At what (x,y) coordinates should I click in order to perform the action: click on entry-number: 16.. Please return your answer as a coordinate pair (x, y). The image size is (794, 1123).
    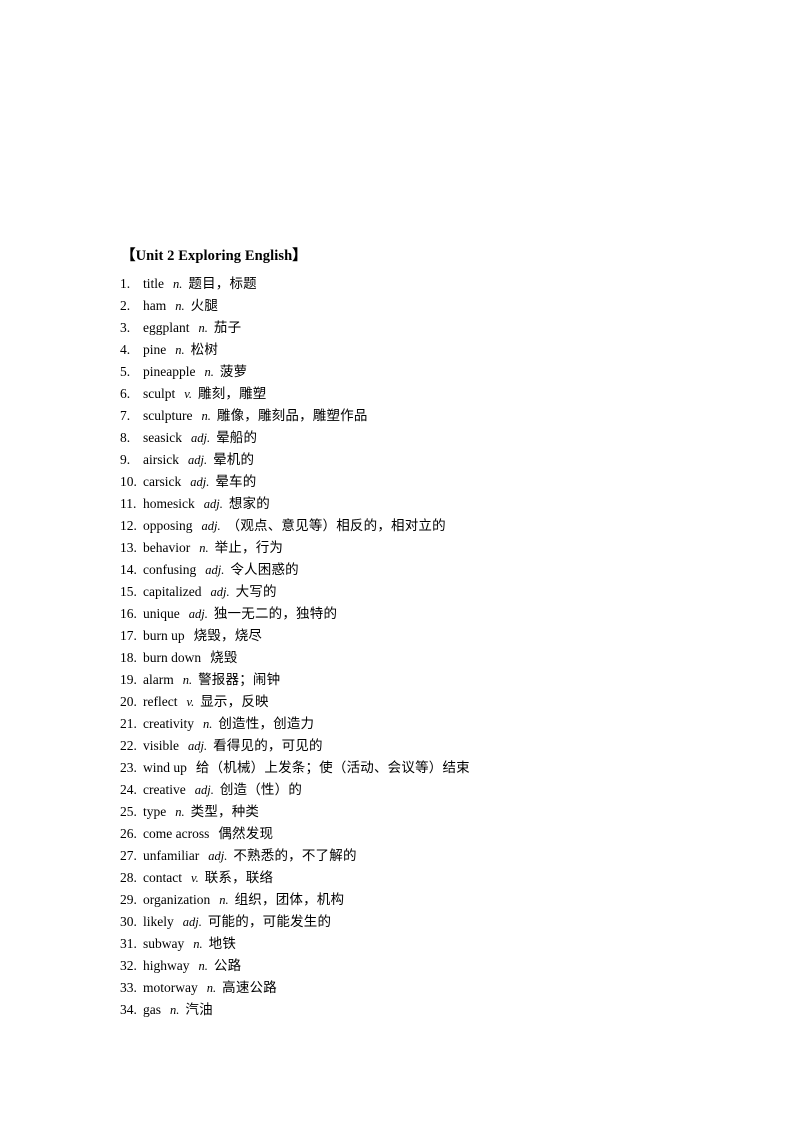
    Looking at the image, I should click on (128, 613).